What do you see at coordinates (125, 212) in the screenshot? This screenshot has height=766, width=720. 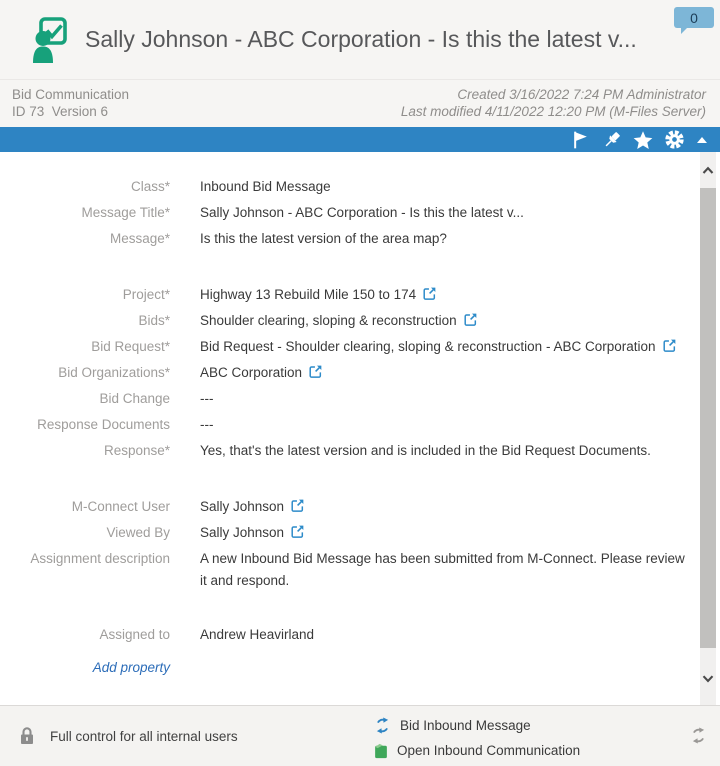 I see `property-label: Message Title*` at bounding box center [125, 212].